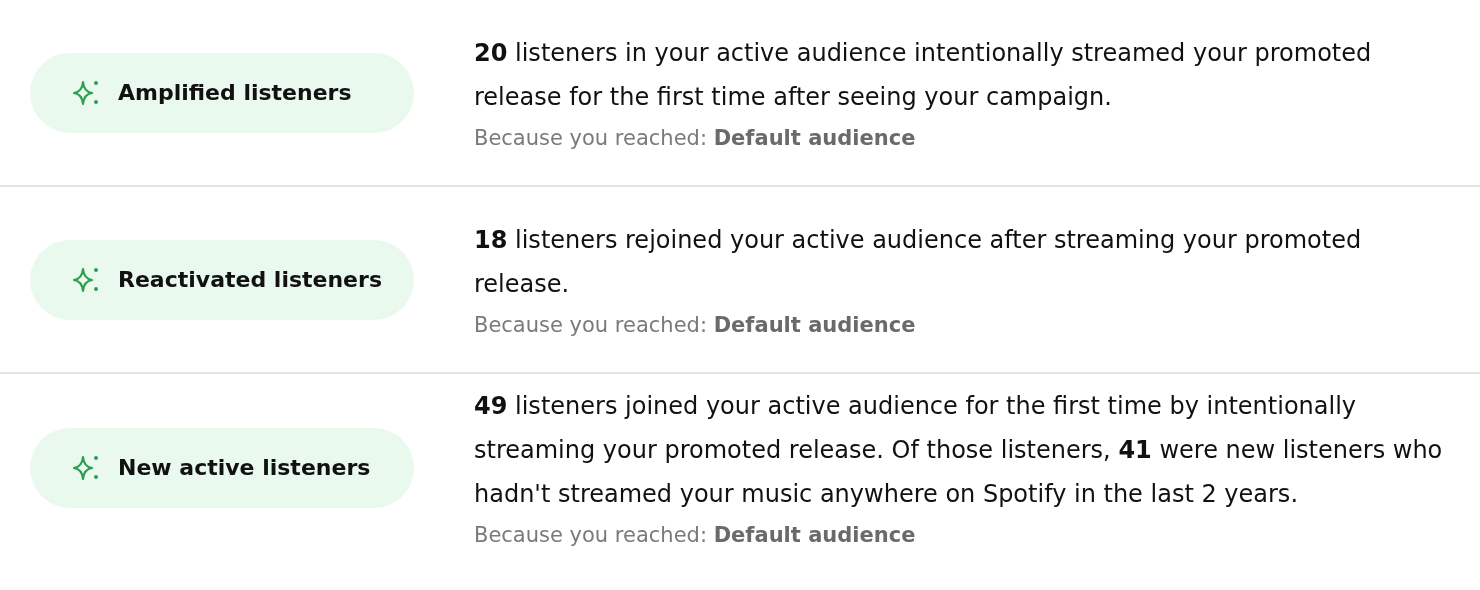 The width and height of the screenshot is (1480, 590). What do you see at coordinates (244, 467) in the screenshot?
I see `badge-label: New active listeners` at bounding box center [244, 467].